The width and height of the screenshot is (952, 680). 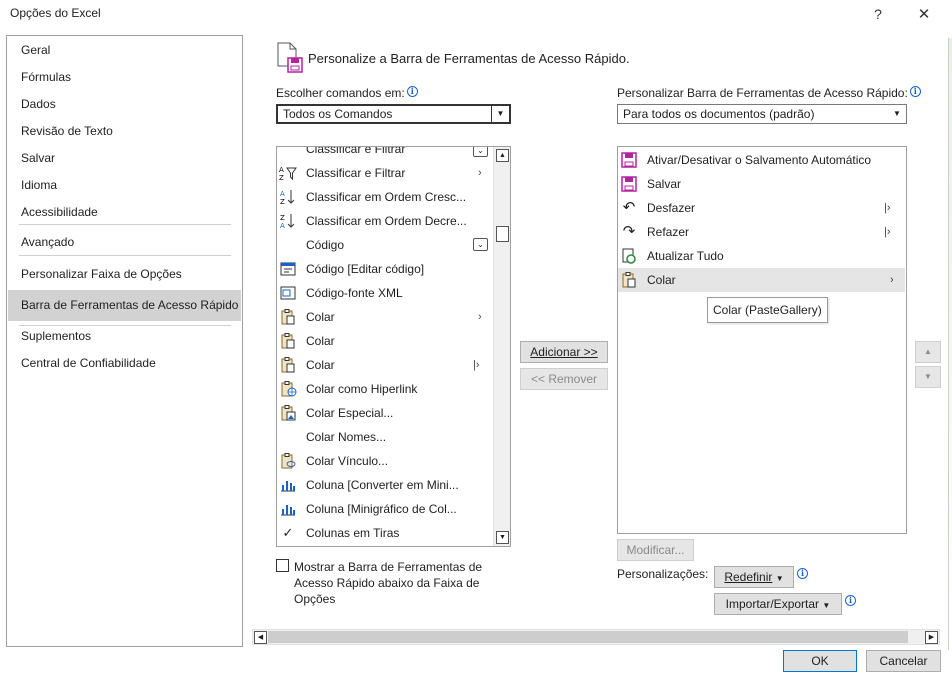 I want to click on nav-item-formulas: Fórmulas, so click(x=124, y=77).